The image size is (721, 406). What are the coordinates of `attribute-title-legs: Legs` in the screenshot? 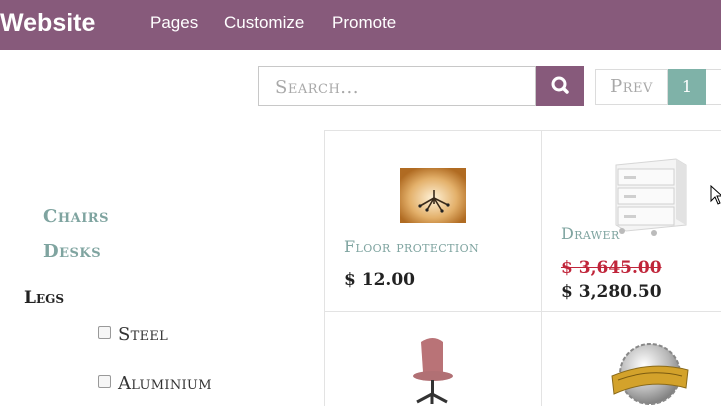 It's located at (44, 298).